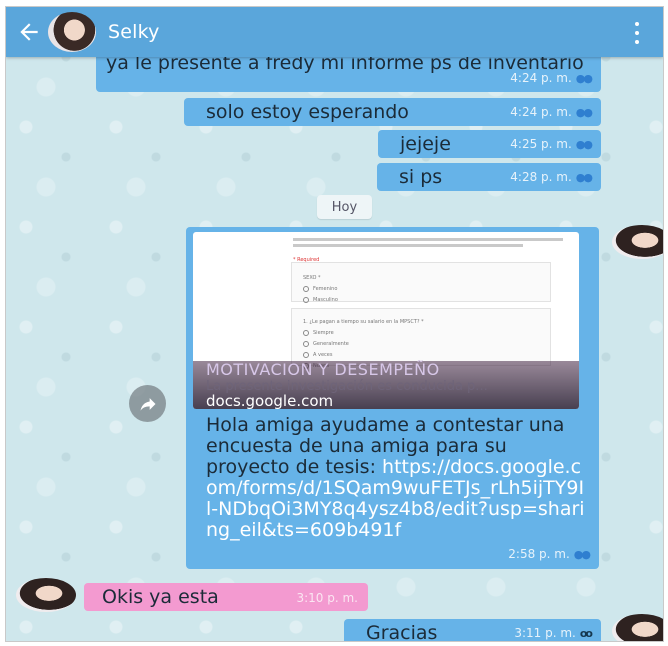 This screenshot has height=646, width=668. Describe the element at coordinates (147, 403) in the screenshot. I see `share-icon` at that location.